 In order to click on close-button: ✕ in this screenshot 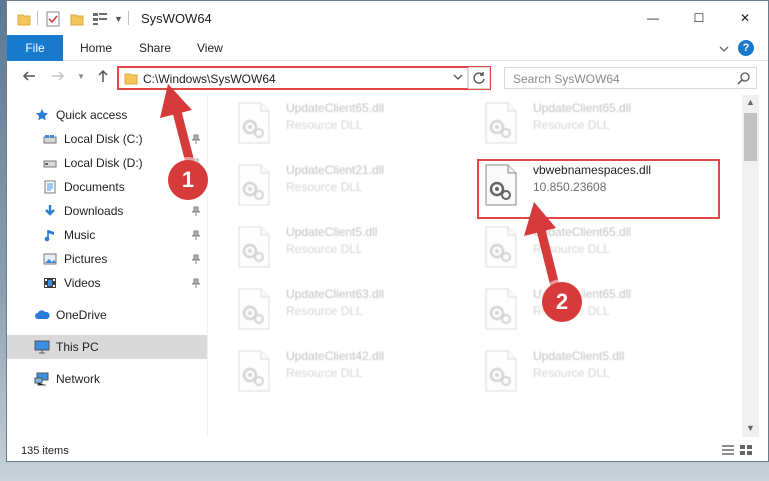, I will do `click(745, 18)`.